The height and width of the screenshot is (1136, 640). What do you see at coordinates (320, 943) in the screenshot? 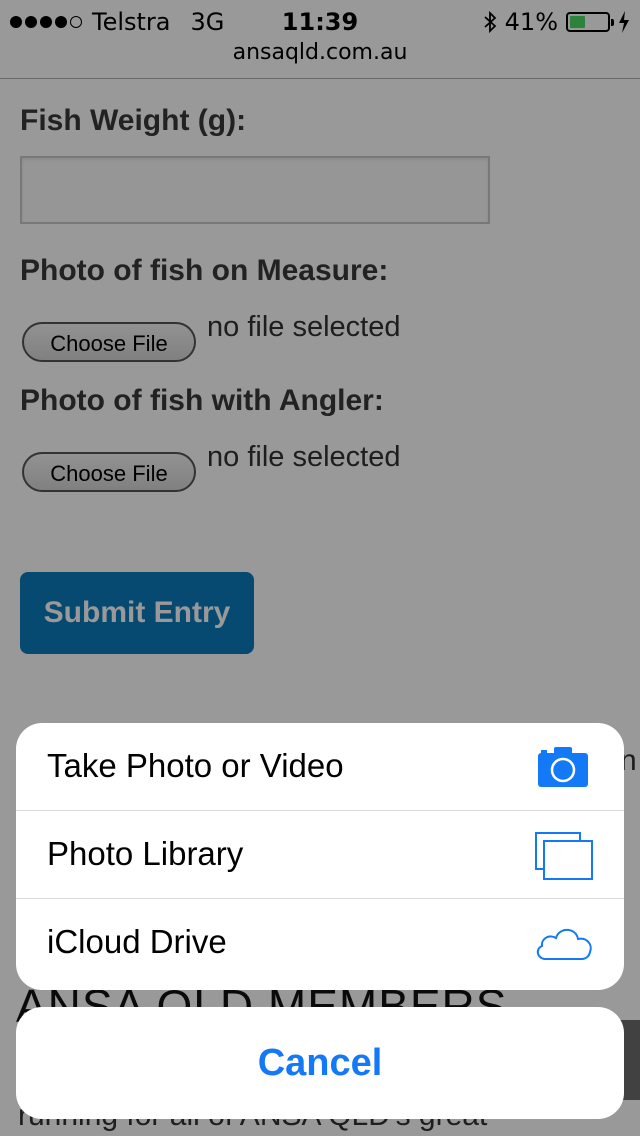
I see `icloud-drive-option: iCloud Drive` at bounding box center [320, 943].